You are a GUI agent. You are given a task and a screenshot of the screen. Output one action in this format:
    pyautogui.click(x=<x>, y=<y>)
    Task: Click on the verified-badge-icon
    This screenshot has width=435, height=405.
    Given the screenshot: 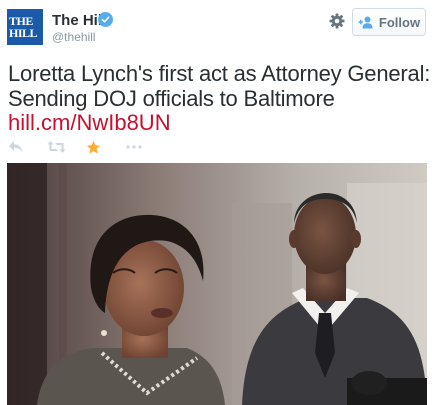 What is the action you would take?
    pyautogui.click(x=105, y=19)
    